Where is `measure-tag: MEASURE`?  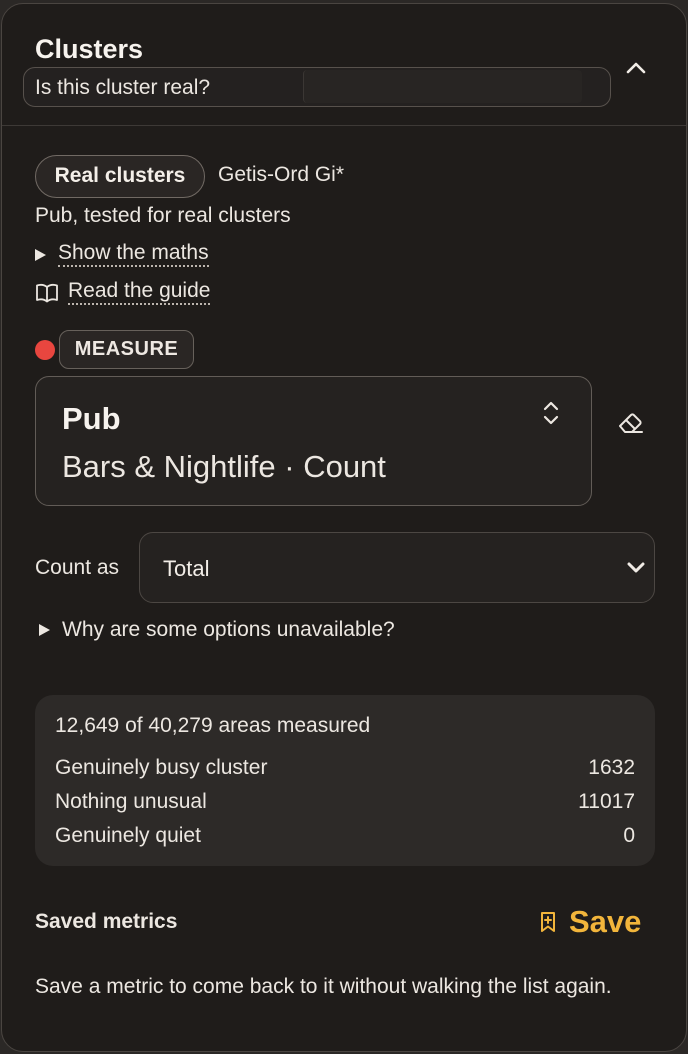 measure-tag: MEASURE is located at coordinates (126, 349).